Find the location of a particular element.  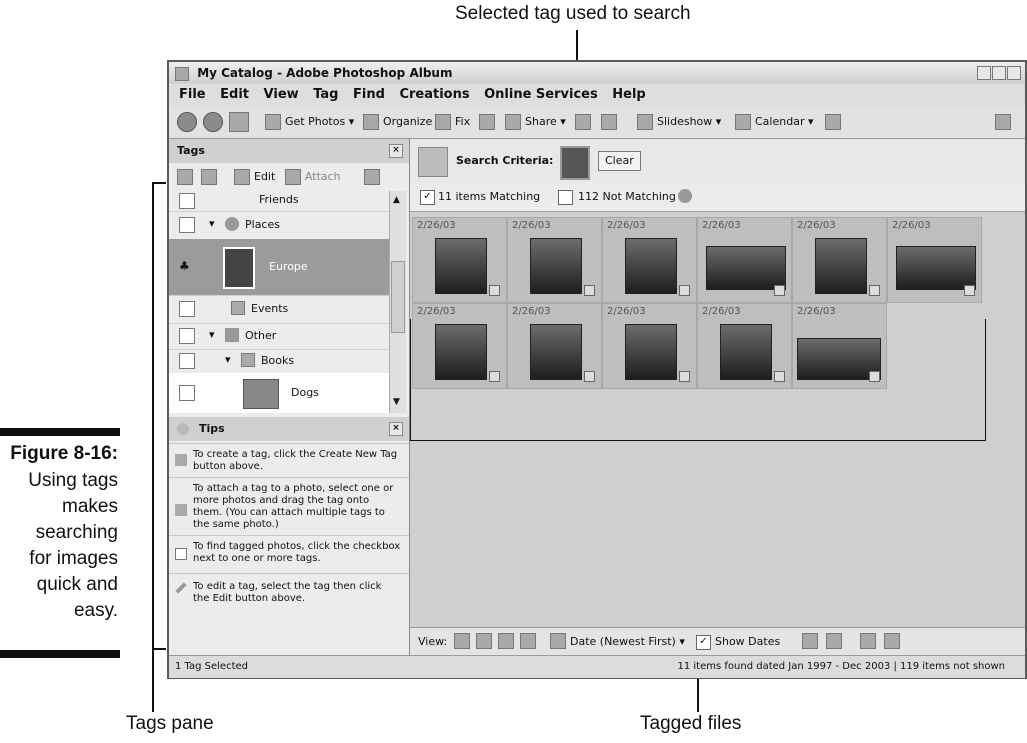

maximize-icon is located at coordinates (999, 73).